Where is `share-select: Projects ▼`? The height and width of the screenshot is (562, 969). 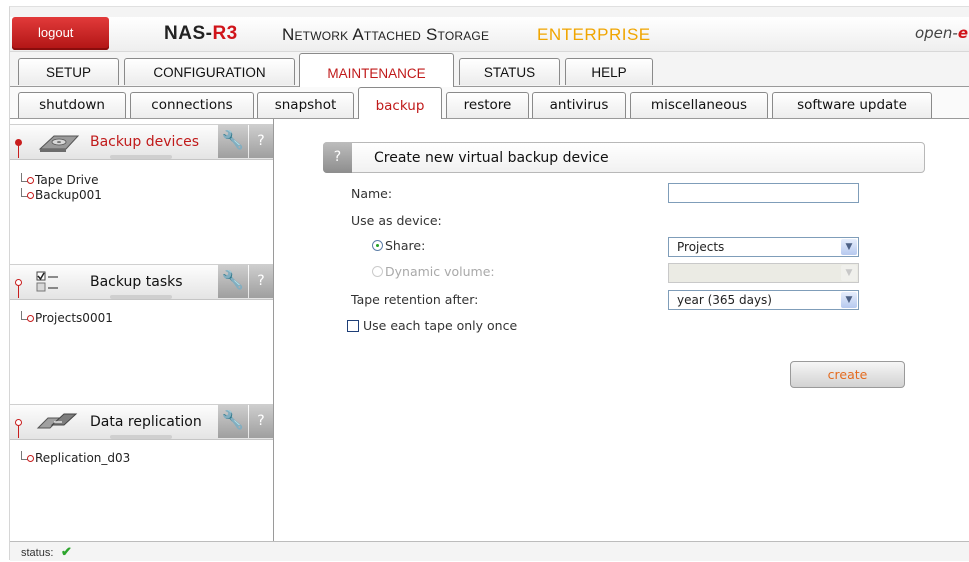 share-select: Projects ▼ is located at coordinates (763, 247).